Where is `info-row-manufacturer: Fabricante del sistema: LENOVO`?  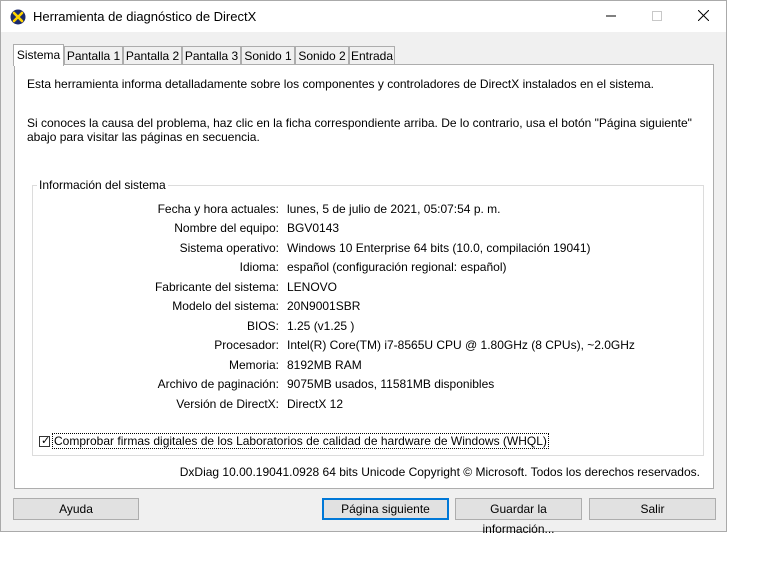
info-row-manufacturer: Fabricante del sistema: LENOVO is located at coordinates (363, 288).